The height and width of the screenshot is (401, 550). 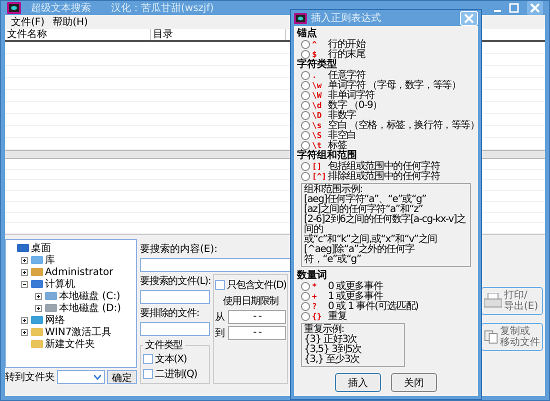 I want to click on option-label: 空白 （空格，标签，换行符，等等）, so click(x=404, y=125).